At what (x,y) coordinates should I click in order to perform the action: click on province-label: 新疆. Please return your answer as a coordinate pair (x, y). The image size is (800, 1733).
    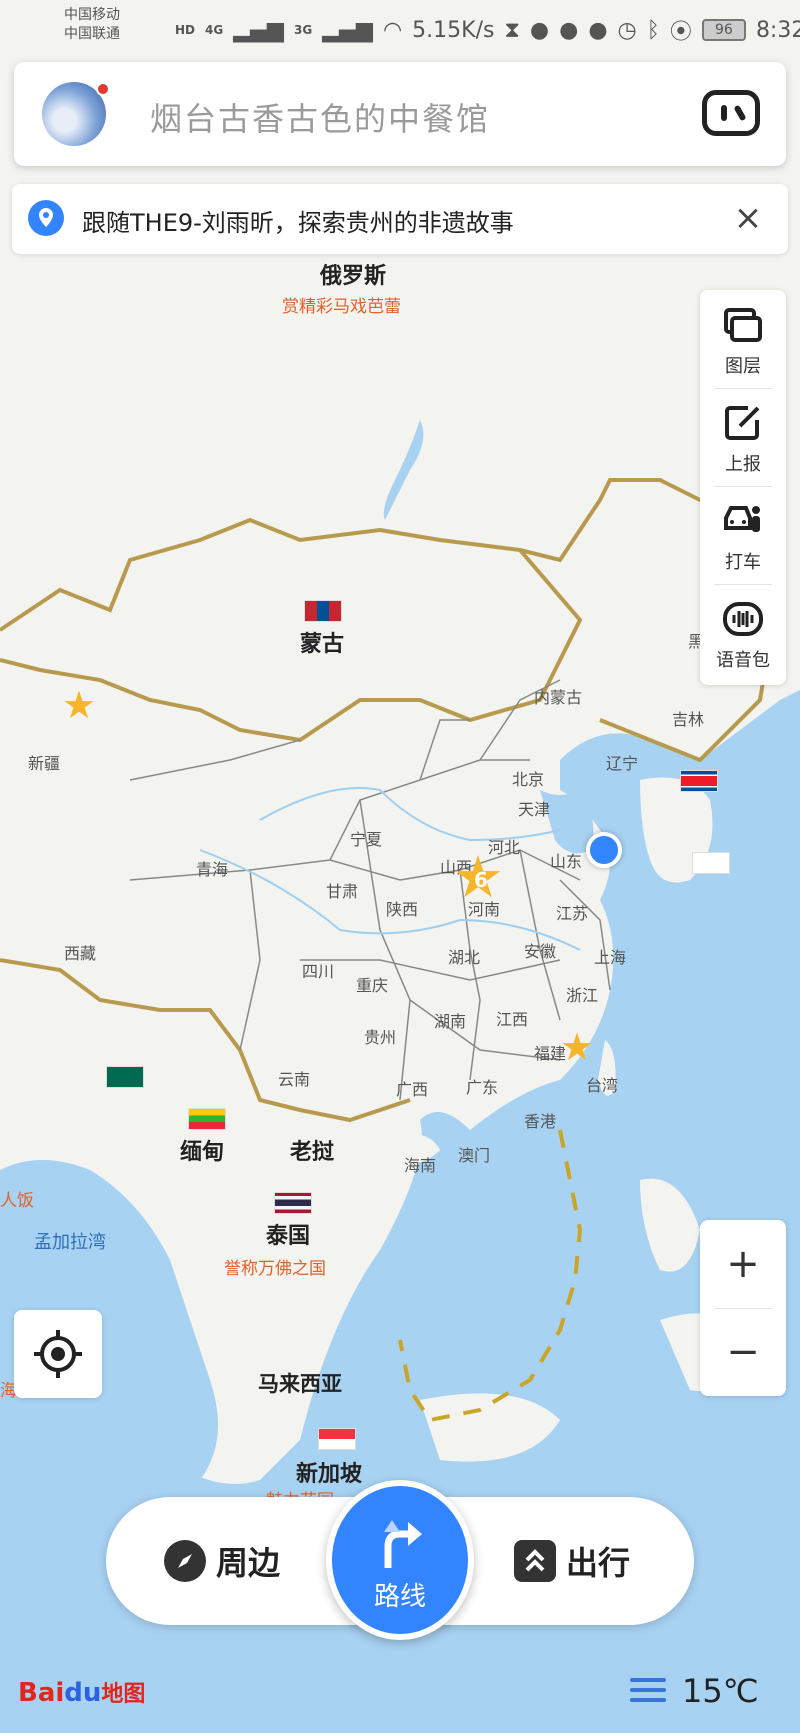
    Looking at the image, I should click on (44, 762).